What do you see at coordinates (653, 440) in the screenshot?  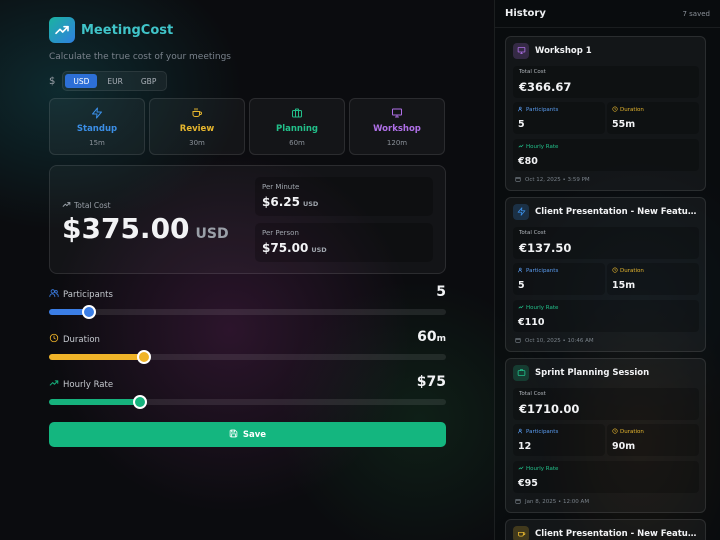 I see `history-duration-box: Duration 90m` at bounding box center [653, 440].